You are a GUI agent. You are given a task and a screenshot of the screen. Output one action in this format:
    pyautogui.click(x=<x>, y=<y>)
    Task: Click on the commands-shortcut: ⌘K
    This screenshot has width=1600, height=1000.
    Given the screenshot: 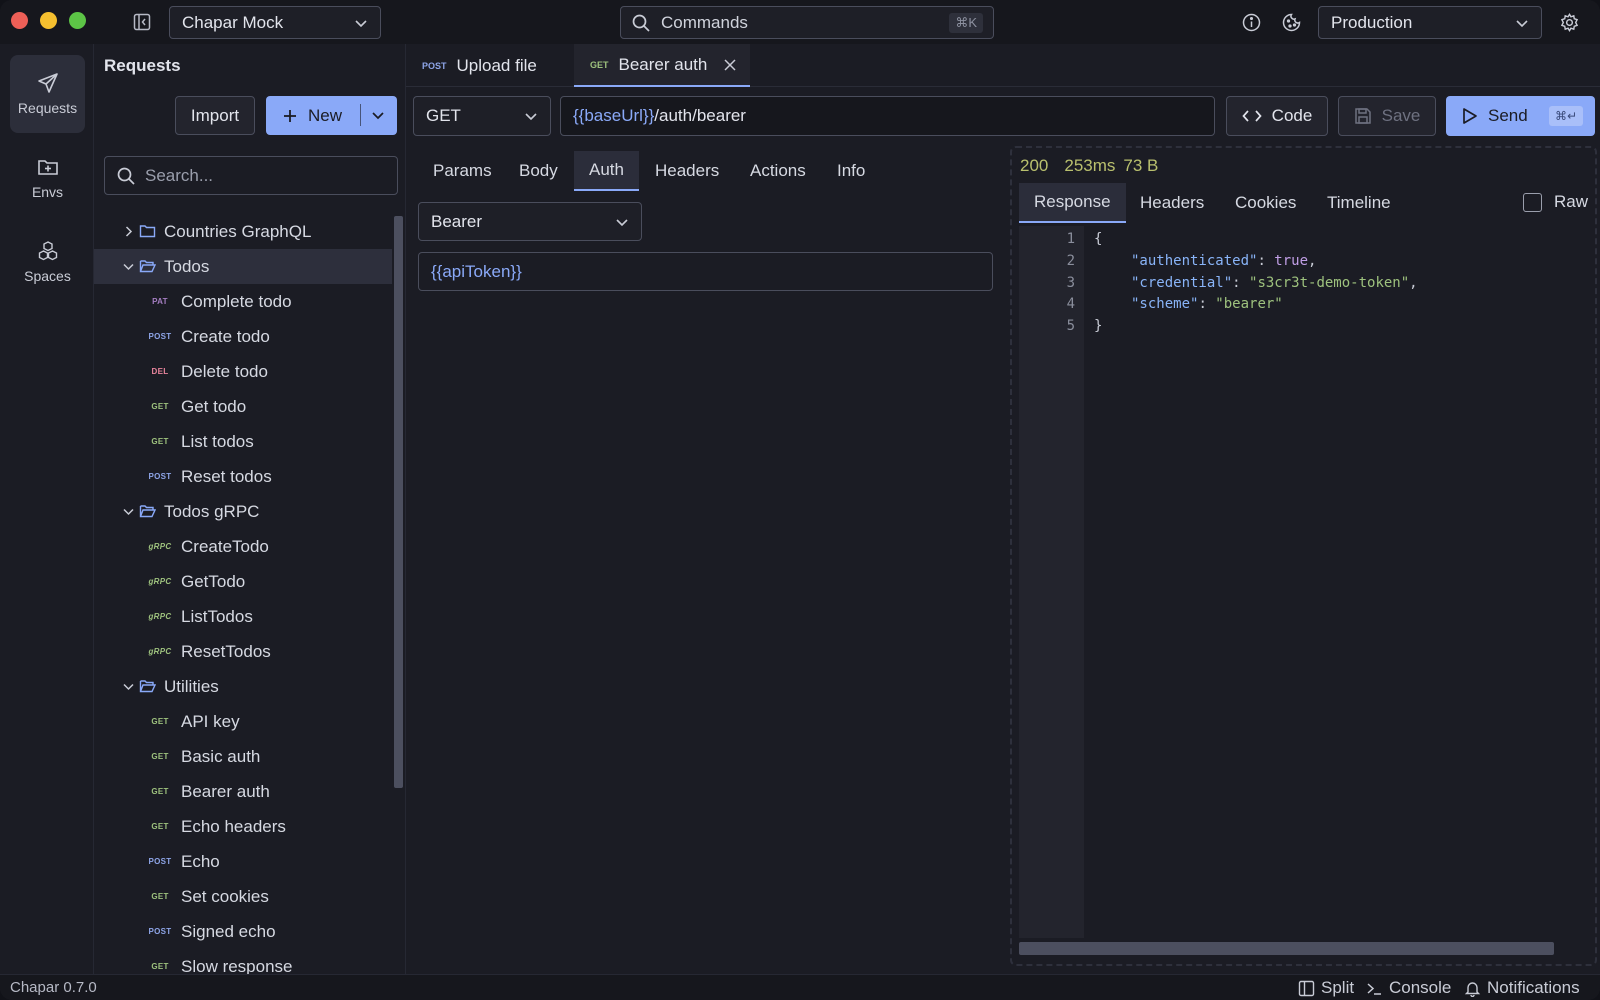 What is the action you would take?
    pyautogui.click(x=966, y=23)
    